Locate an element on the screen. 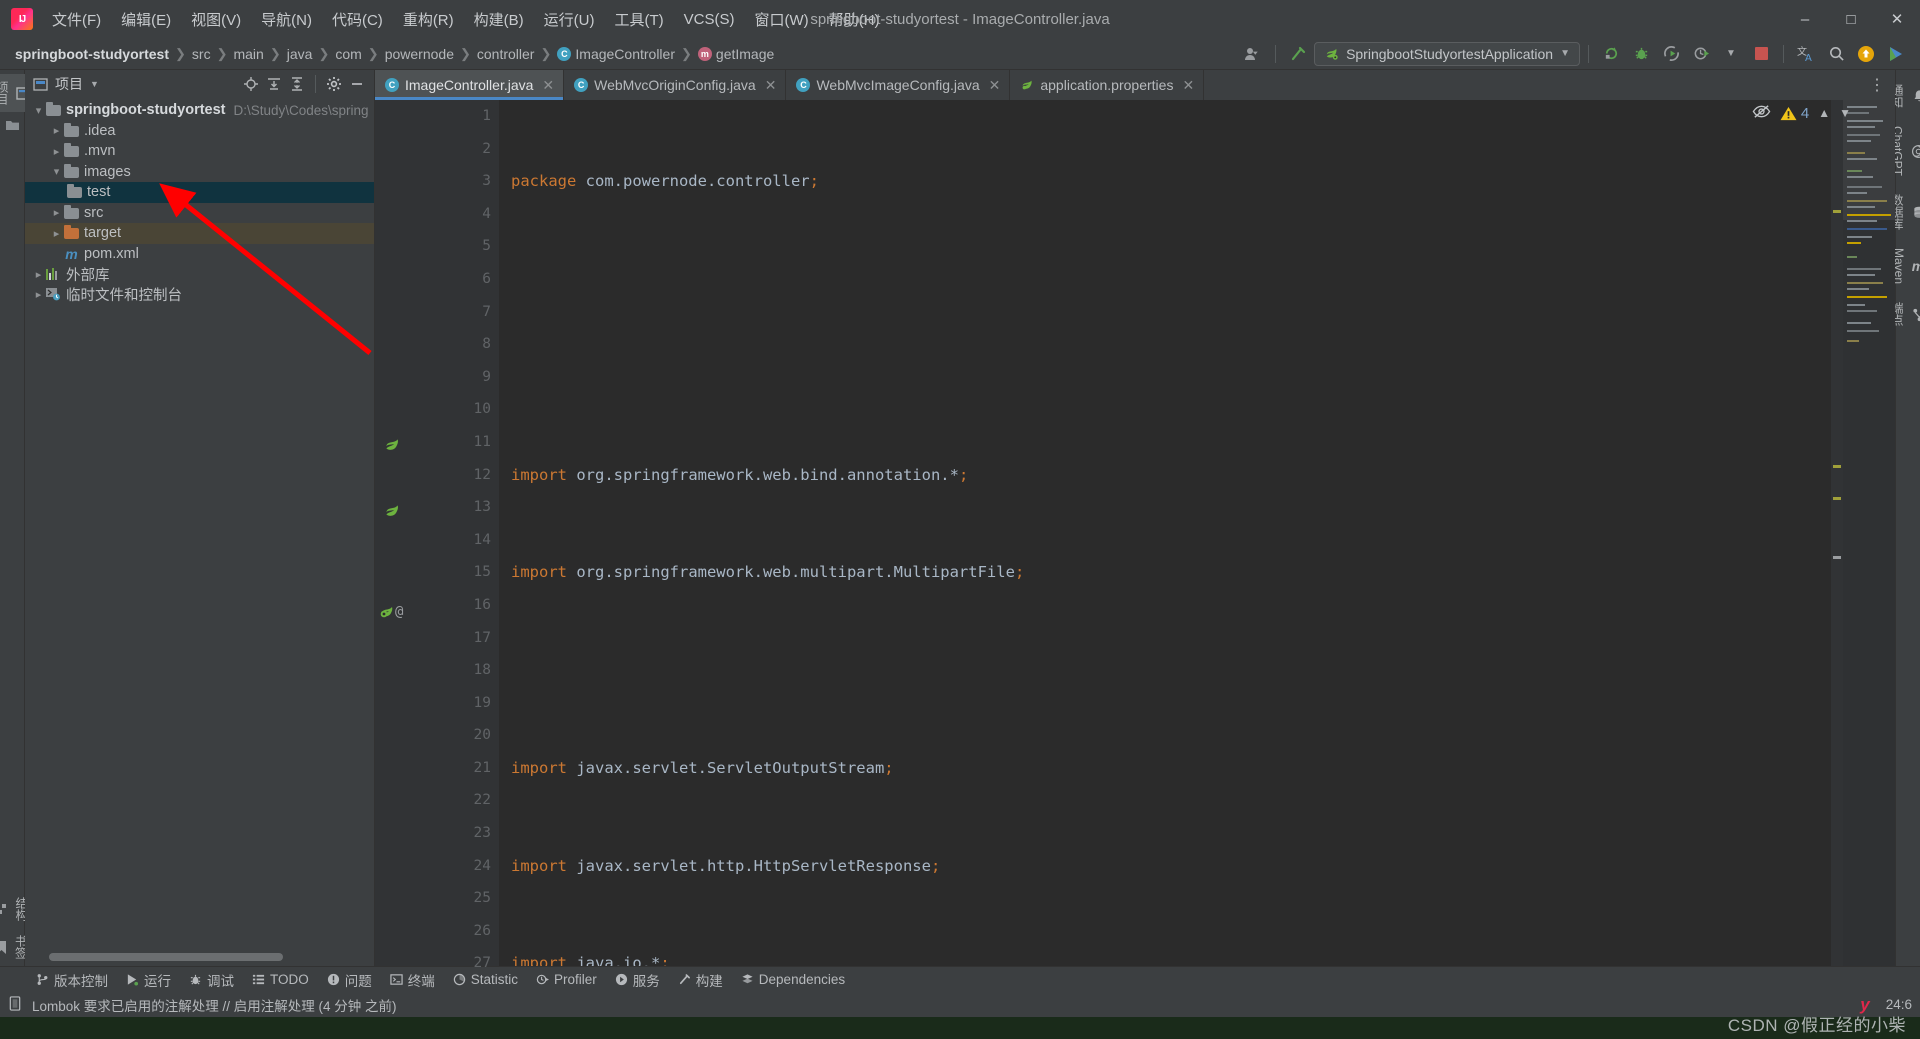  tab-webmvc-origin-config: C WebMvcOriginConfig.java ✕ is located at coordinates (675, 85).